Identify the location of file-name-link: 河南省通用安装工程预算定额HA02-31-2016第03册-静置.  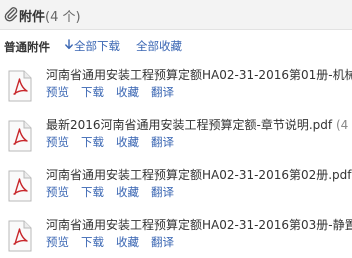
(199, 224).